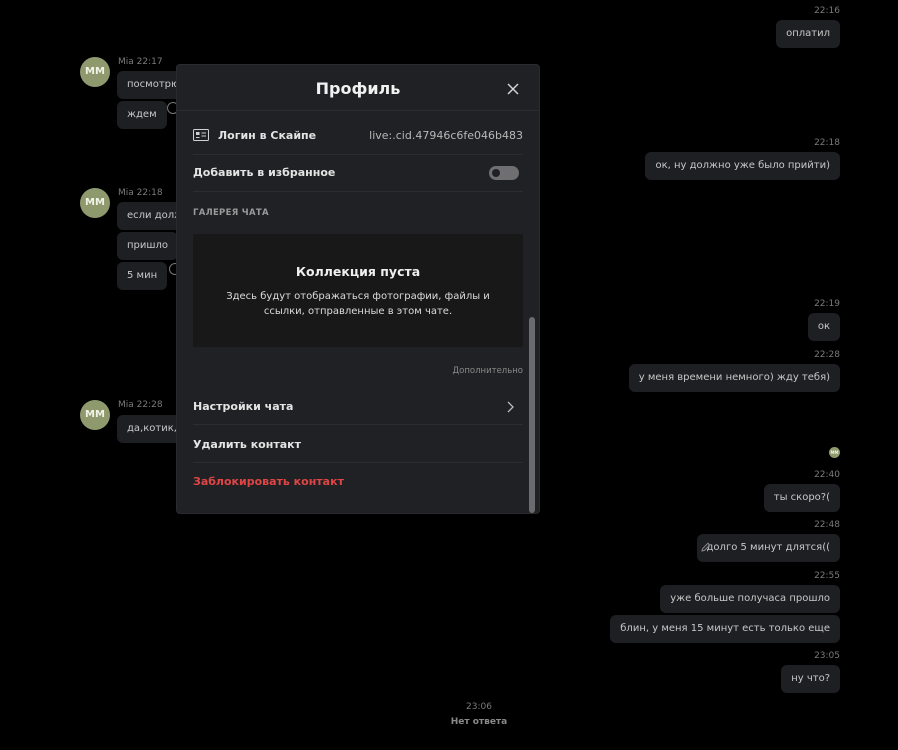 The height and width of the screenshot is (750, 898). What do you see at coordinates (140, 405) in the screenshot?
I see `message-meta: Mia 22:28` at bounding box center [140, 405].